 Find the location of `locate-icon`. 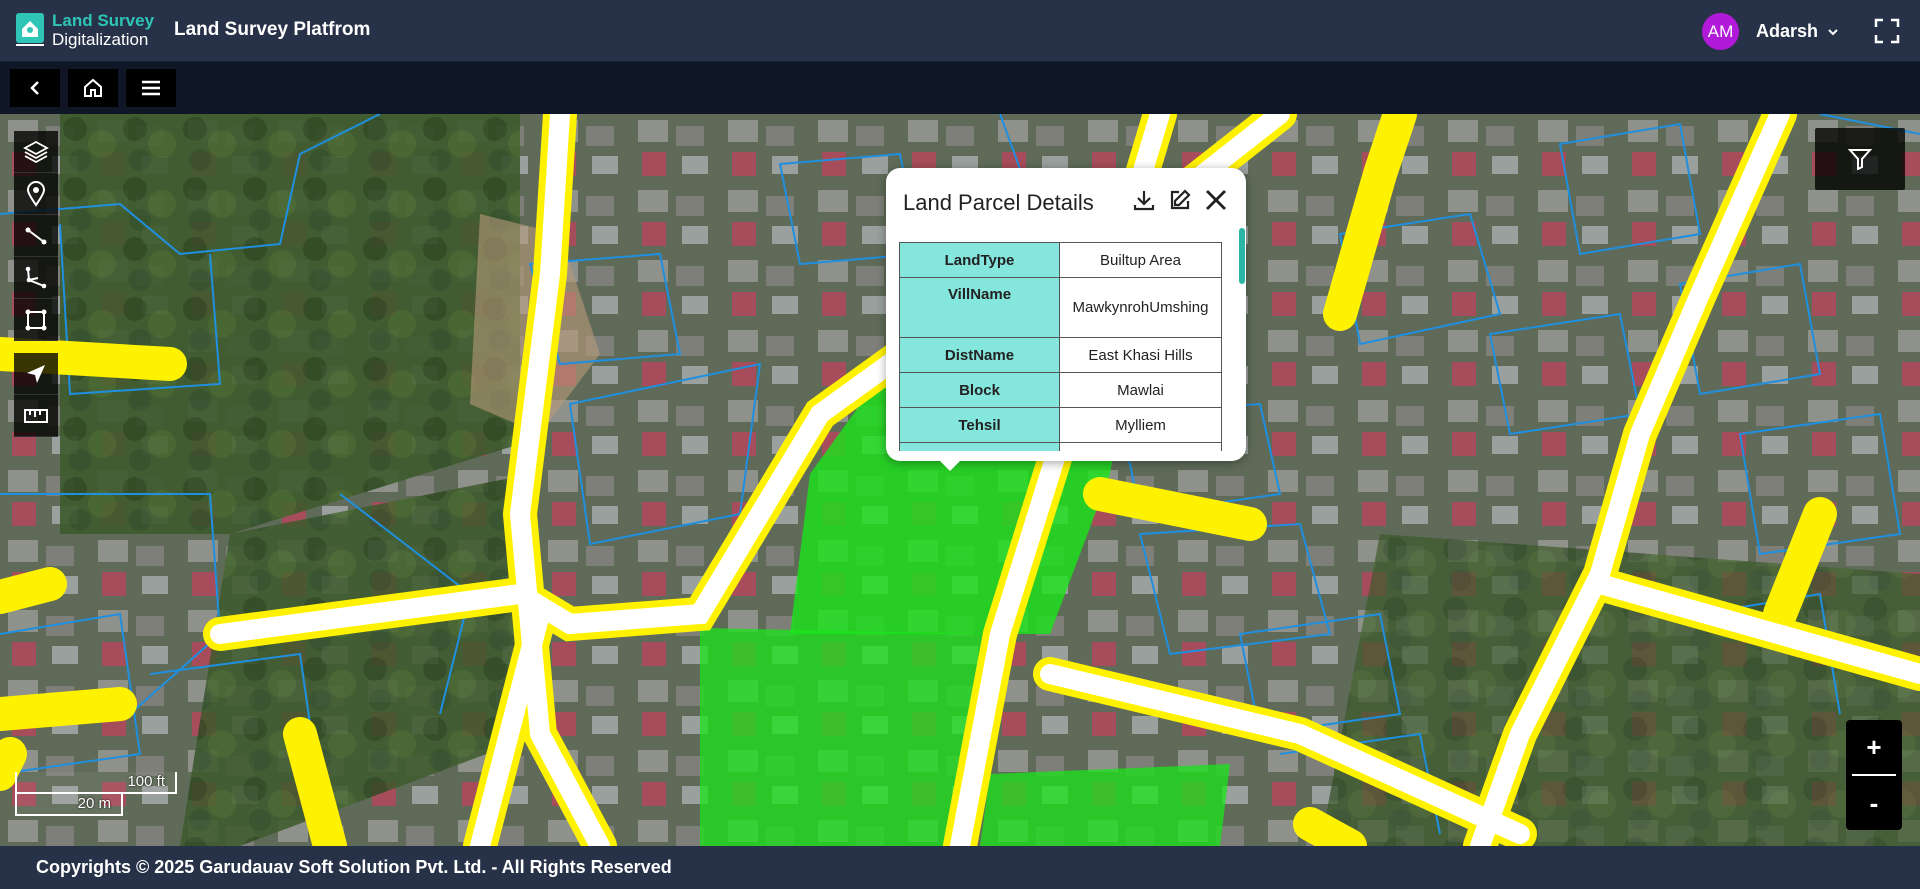

locate-icon is located at coordinates (36, 373).